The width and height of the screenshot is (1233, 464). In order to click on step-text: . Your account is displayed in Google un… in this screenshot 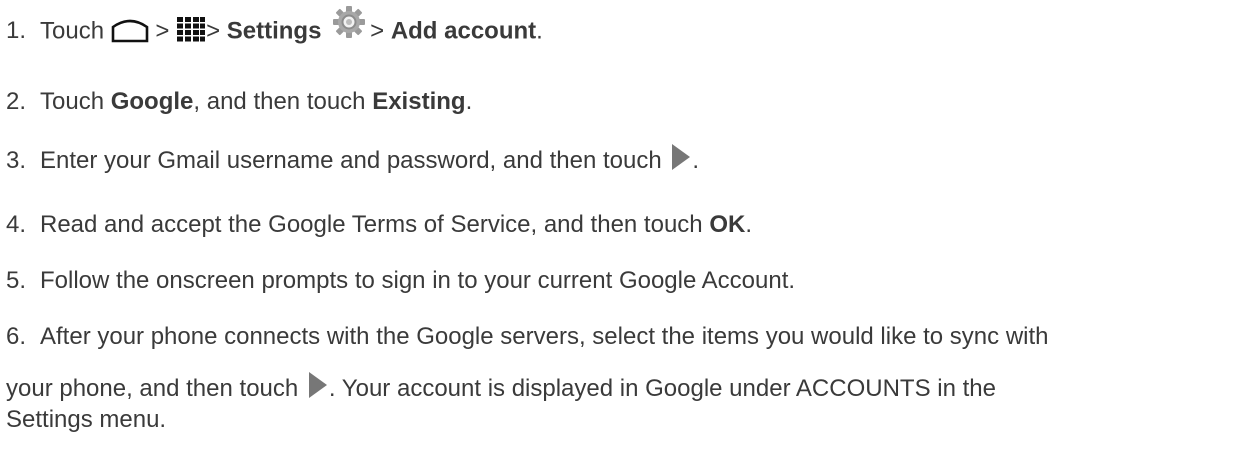, I will do `click(662, 388)`.